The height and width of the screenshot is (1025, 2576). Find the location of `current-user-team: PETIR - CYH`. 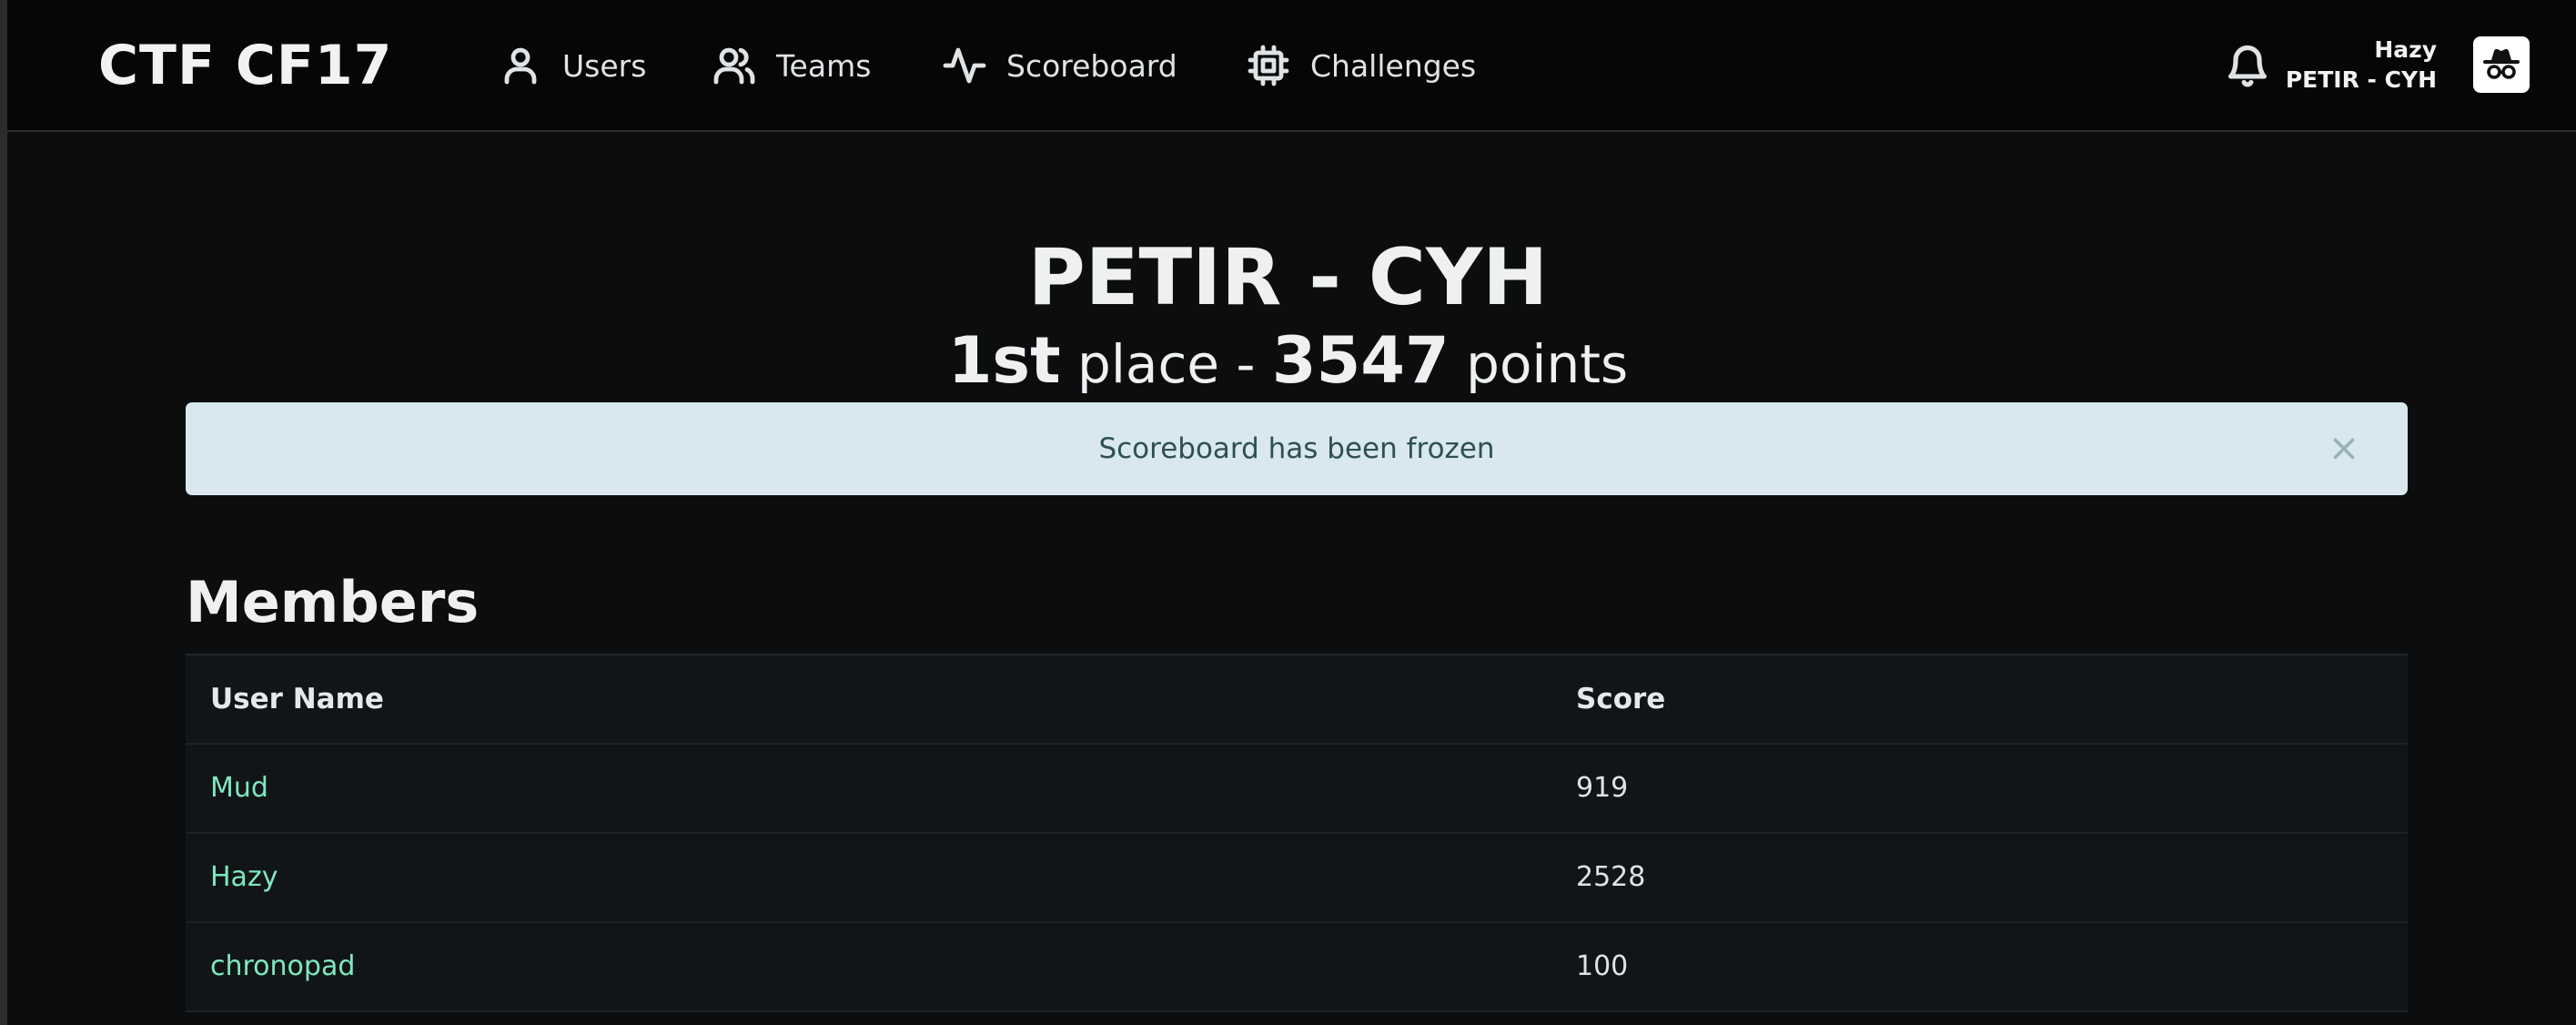

current-user-team: PETIR - CYH is located at coordinates (2361, 80).